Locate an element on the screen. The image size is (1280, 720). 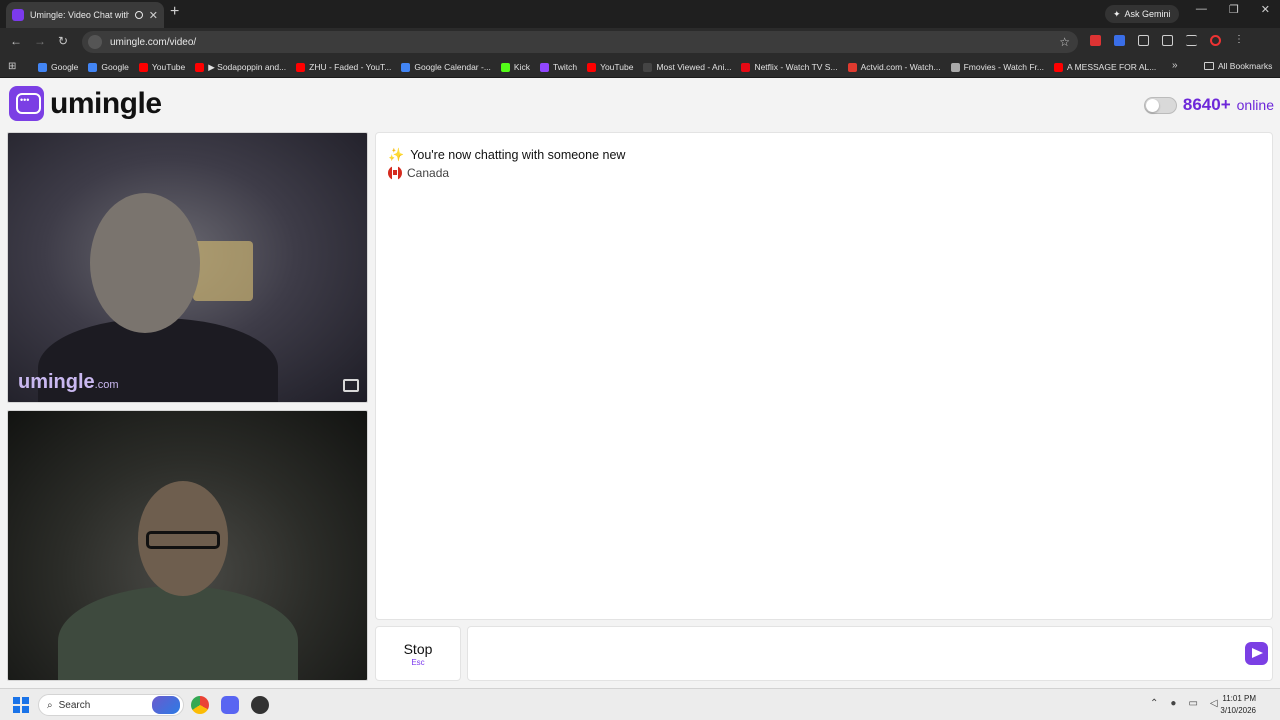
all-bookmarks-label: All Bookmarks is located at coordinates (1245, 66).